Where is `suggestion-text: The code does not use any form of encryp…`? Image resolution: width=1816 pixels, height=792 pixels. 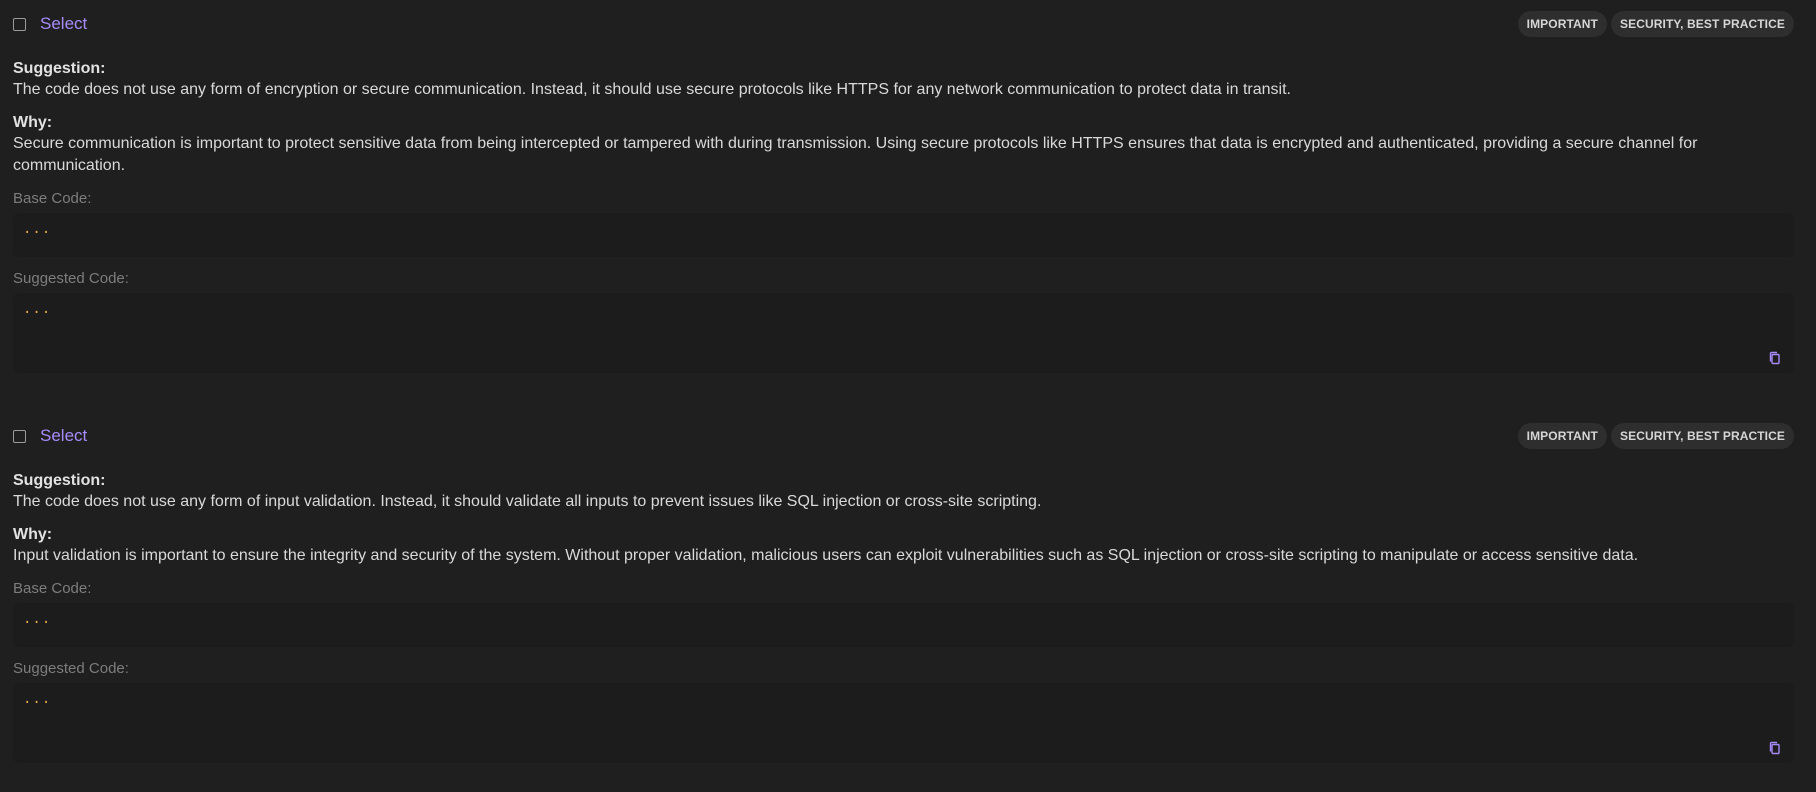
suggestion-text: The code does not use any form of encryp… is located at coordinates (652, 89).